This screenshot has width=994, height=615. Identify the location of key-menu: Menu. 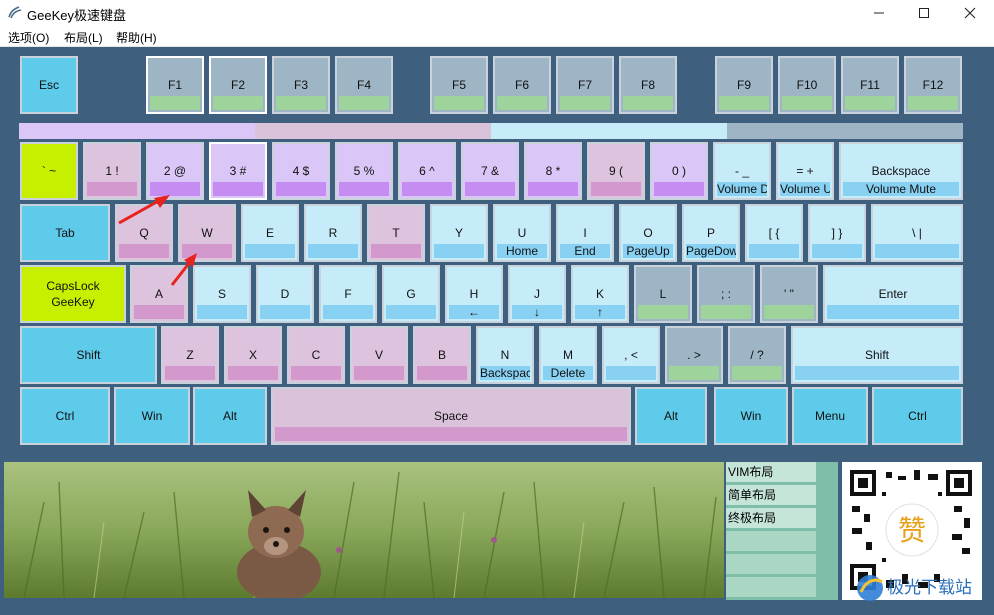
(830, 416).